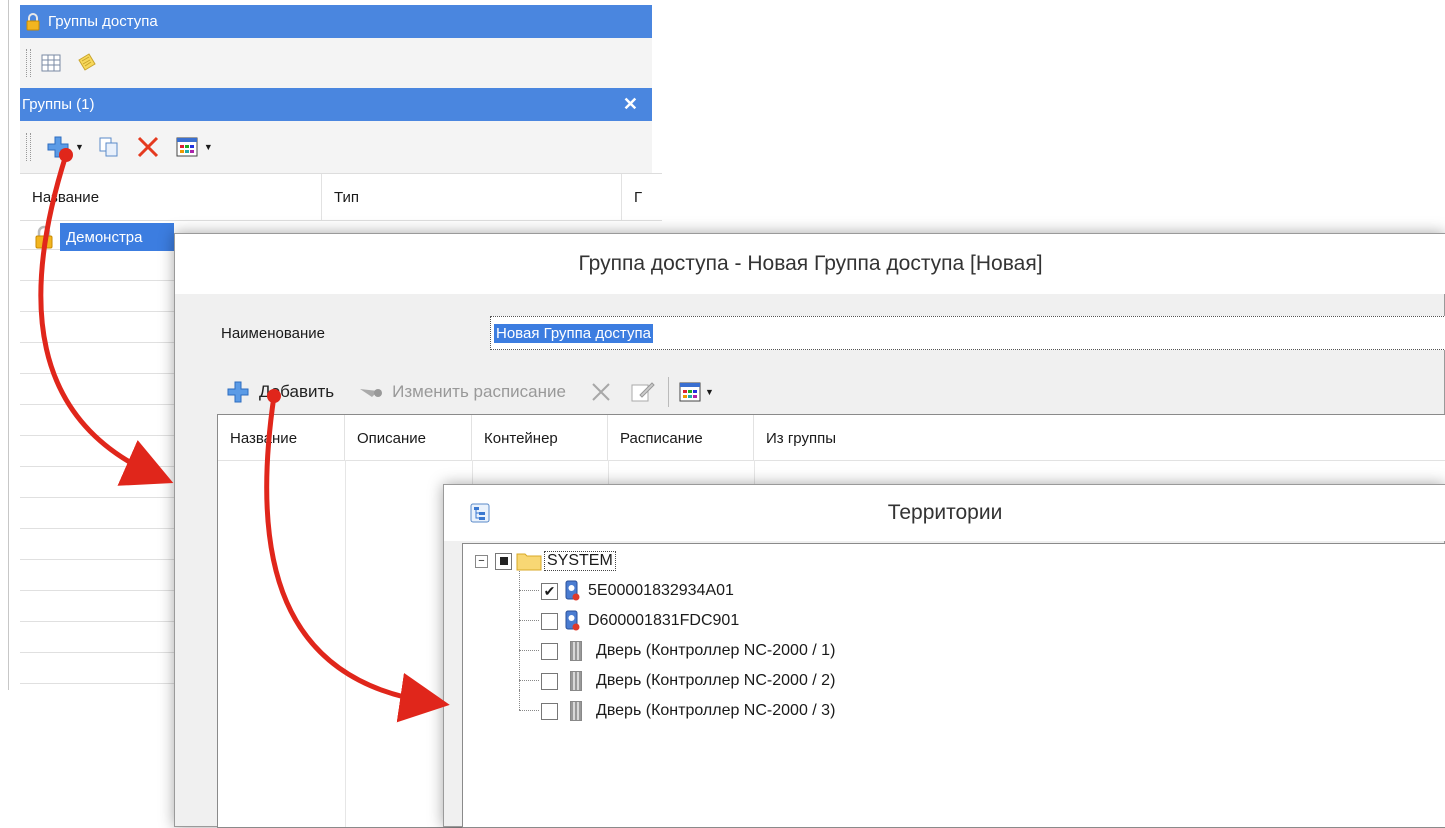 This screenshot has width=1445, height=828. I want to click on tree-item-reader-1: ✔ 5E00001832934A01, so click(637, 591).